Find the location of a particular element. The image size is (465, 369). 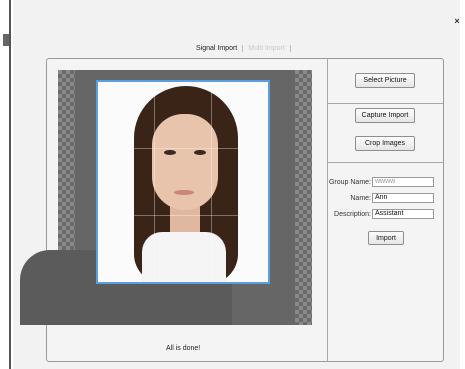

close-icon: × is located at coordinates (457, 21).